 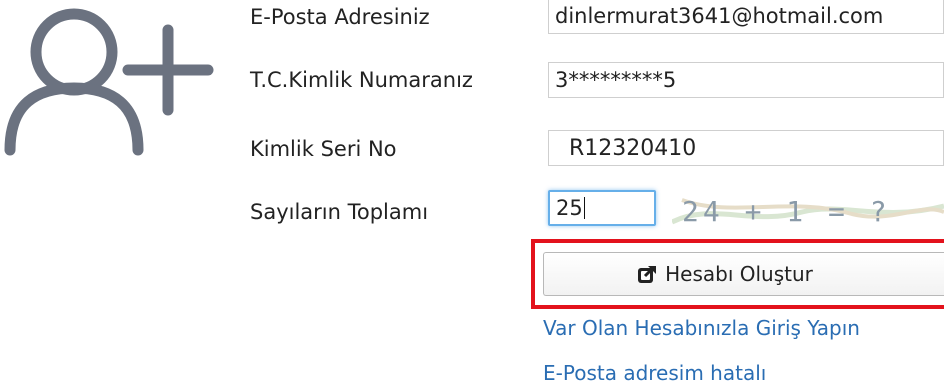 I want to click on captcha-image: 24 + 1 = ?, so click(x=808, y=210).